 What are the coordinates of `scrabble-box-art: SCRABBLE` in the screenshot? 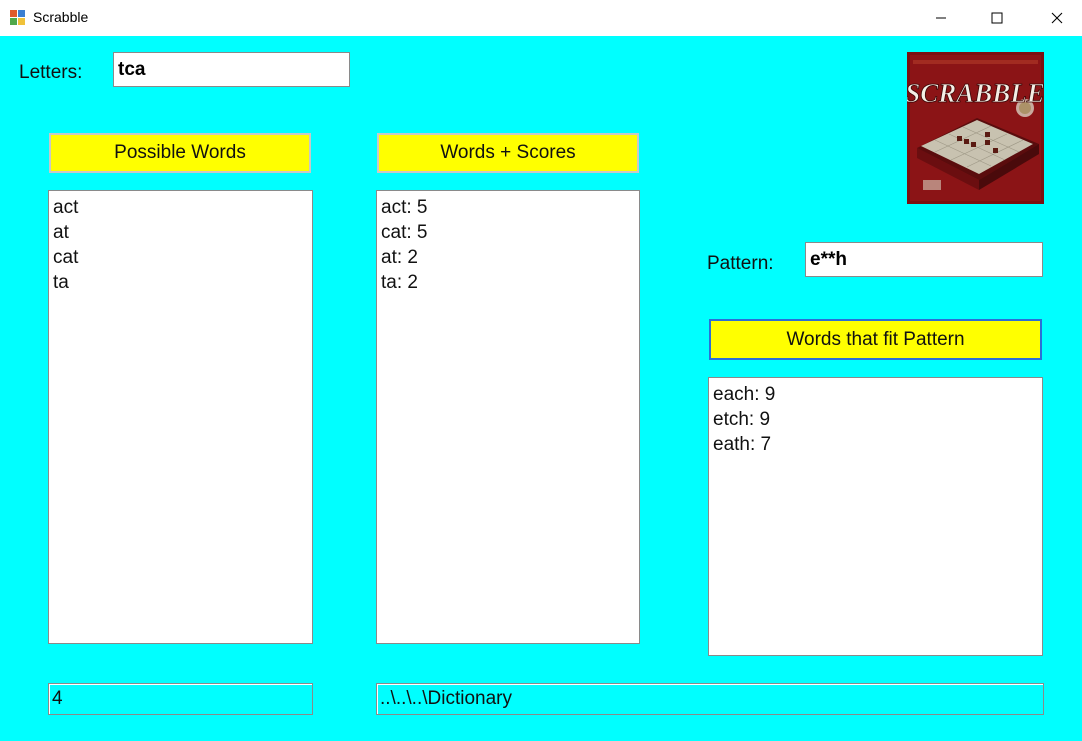 It's located at (975, 128).